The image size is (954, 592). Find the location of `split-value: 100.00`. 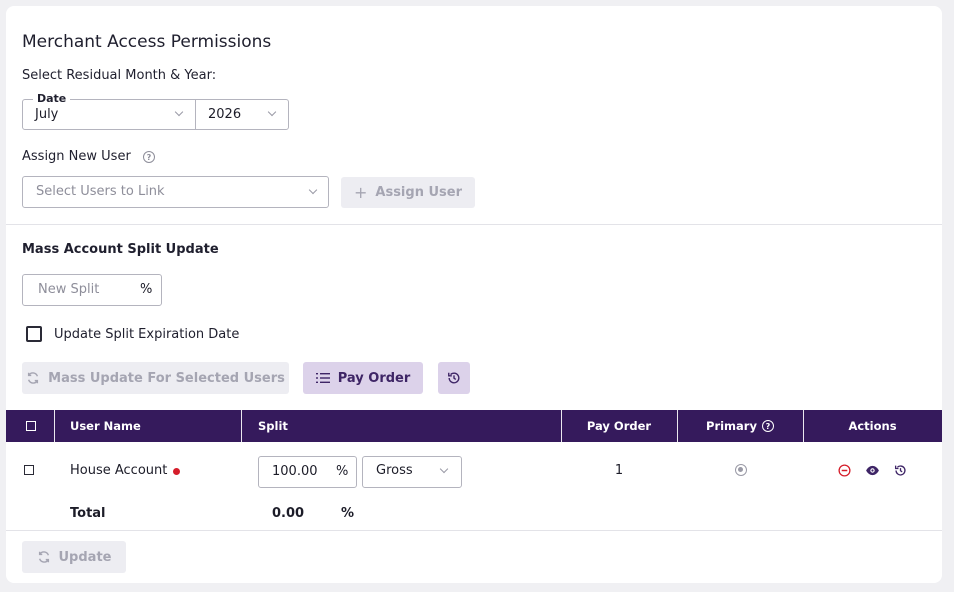

split-value: 100.00 is located at coordinates (295, 471).